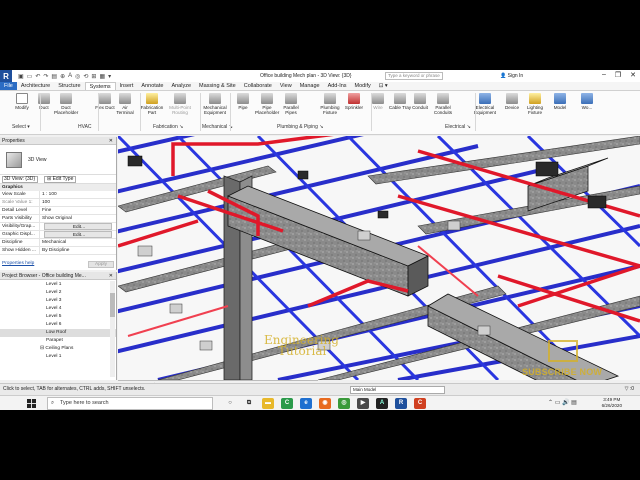  What do you see at coordinates (152, 86) in the screenshot?
I see `tab-annotate: Annotate` at bounding box center [152, 86].